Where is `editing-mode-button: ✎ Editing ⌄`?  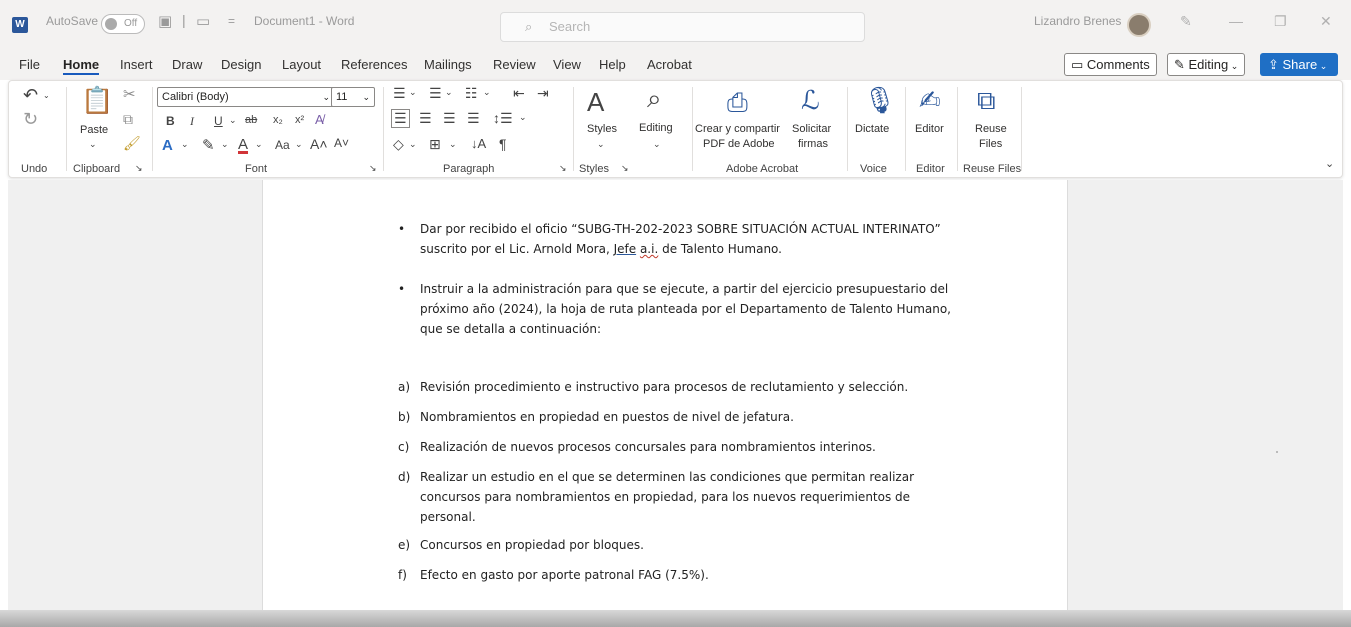 editing-mode-button: ✎ Editing ⌄ is located at coordinates (1206, 64).